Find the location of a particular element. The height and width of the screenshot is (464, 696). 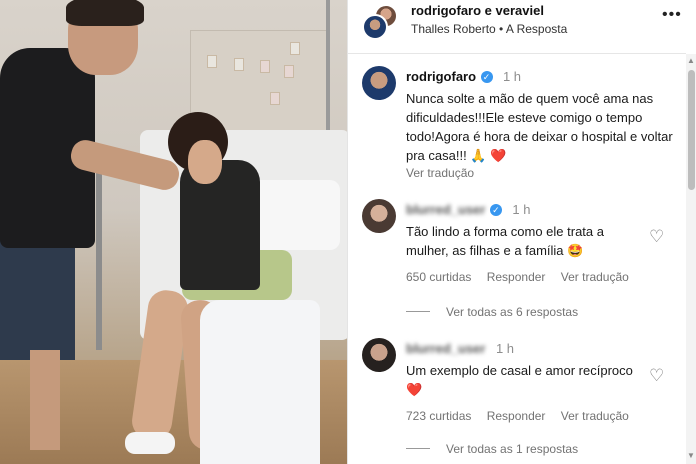

comment-actions: 650 curtidas Responder Ver tradução is located at coordinates (525, 277).